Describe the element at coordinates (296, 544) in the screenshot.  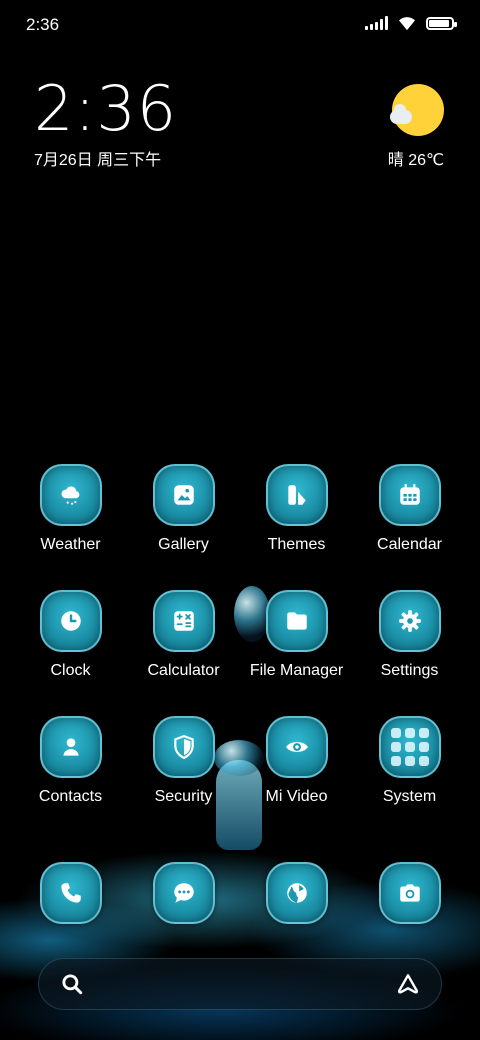
I see `app-label: Themes` at that location.